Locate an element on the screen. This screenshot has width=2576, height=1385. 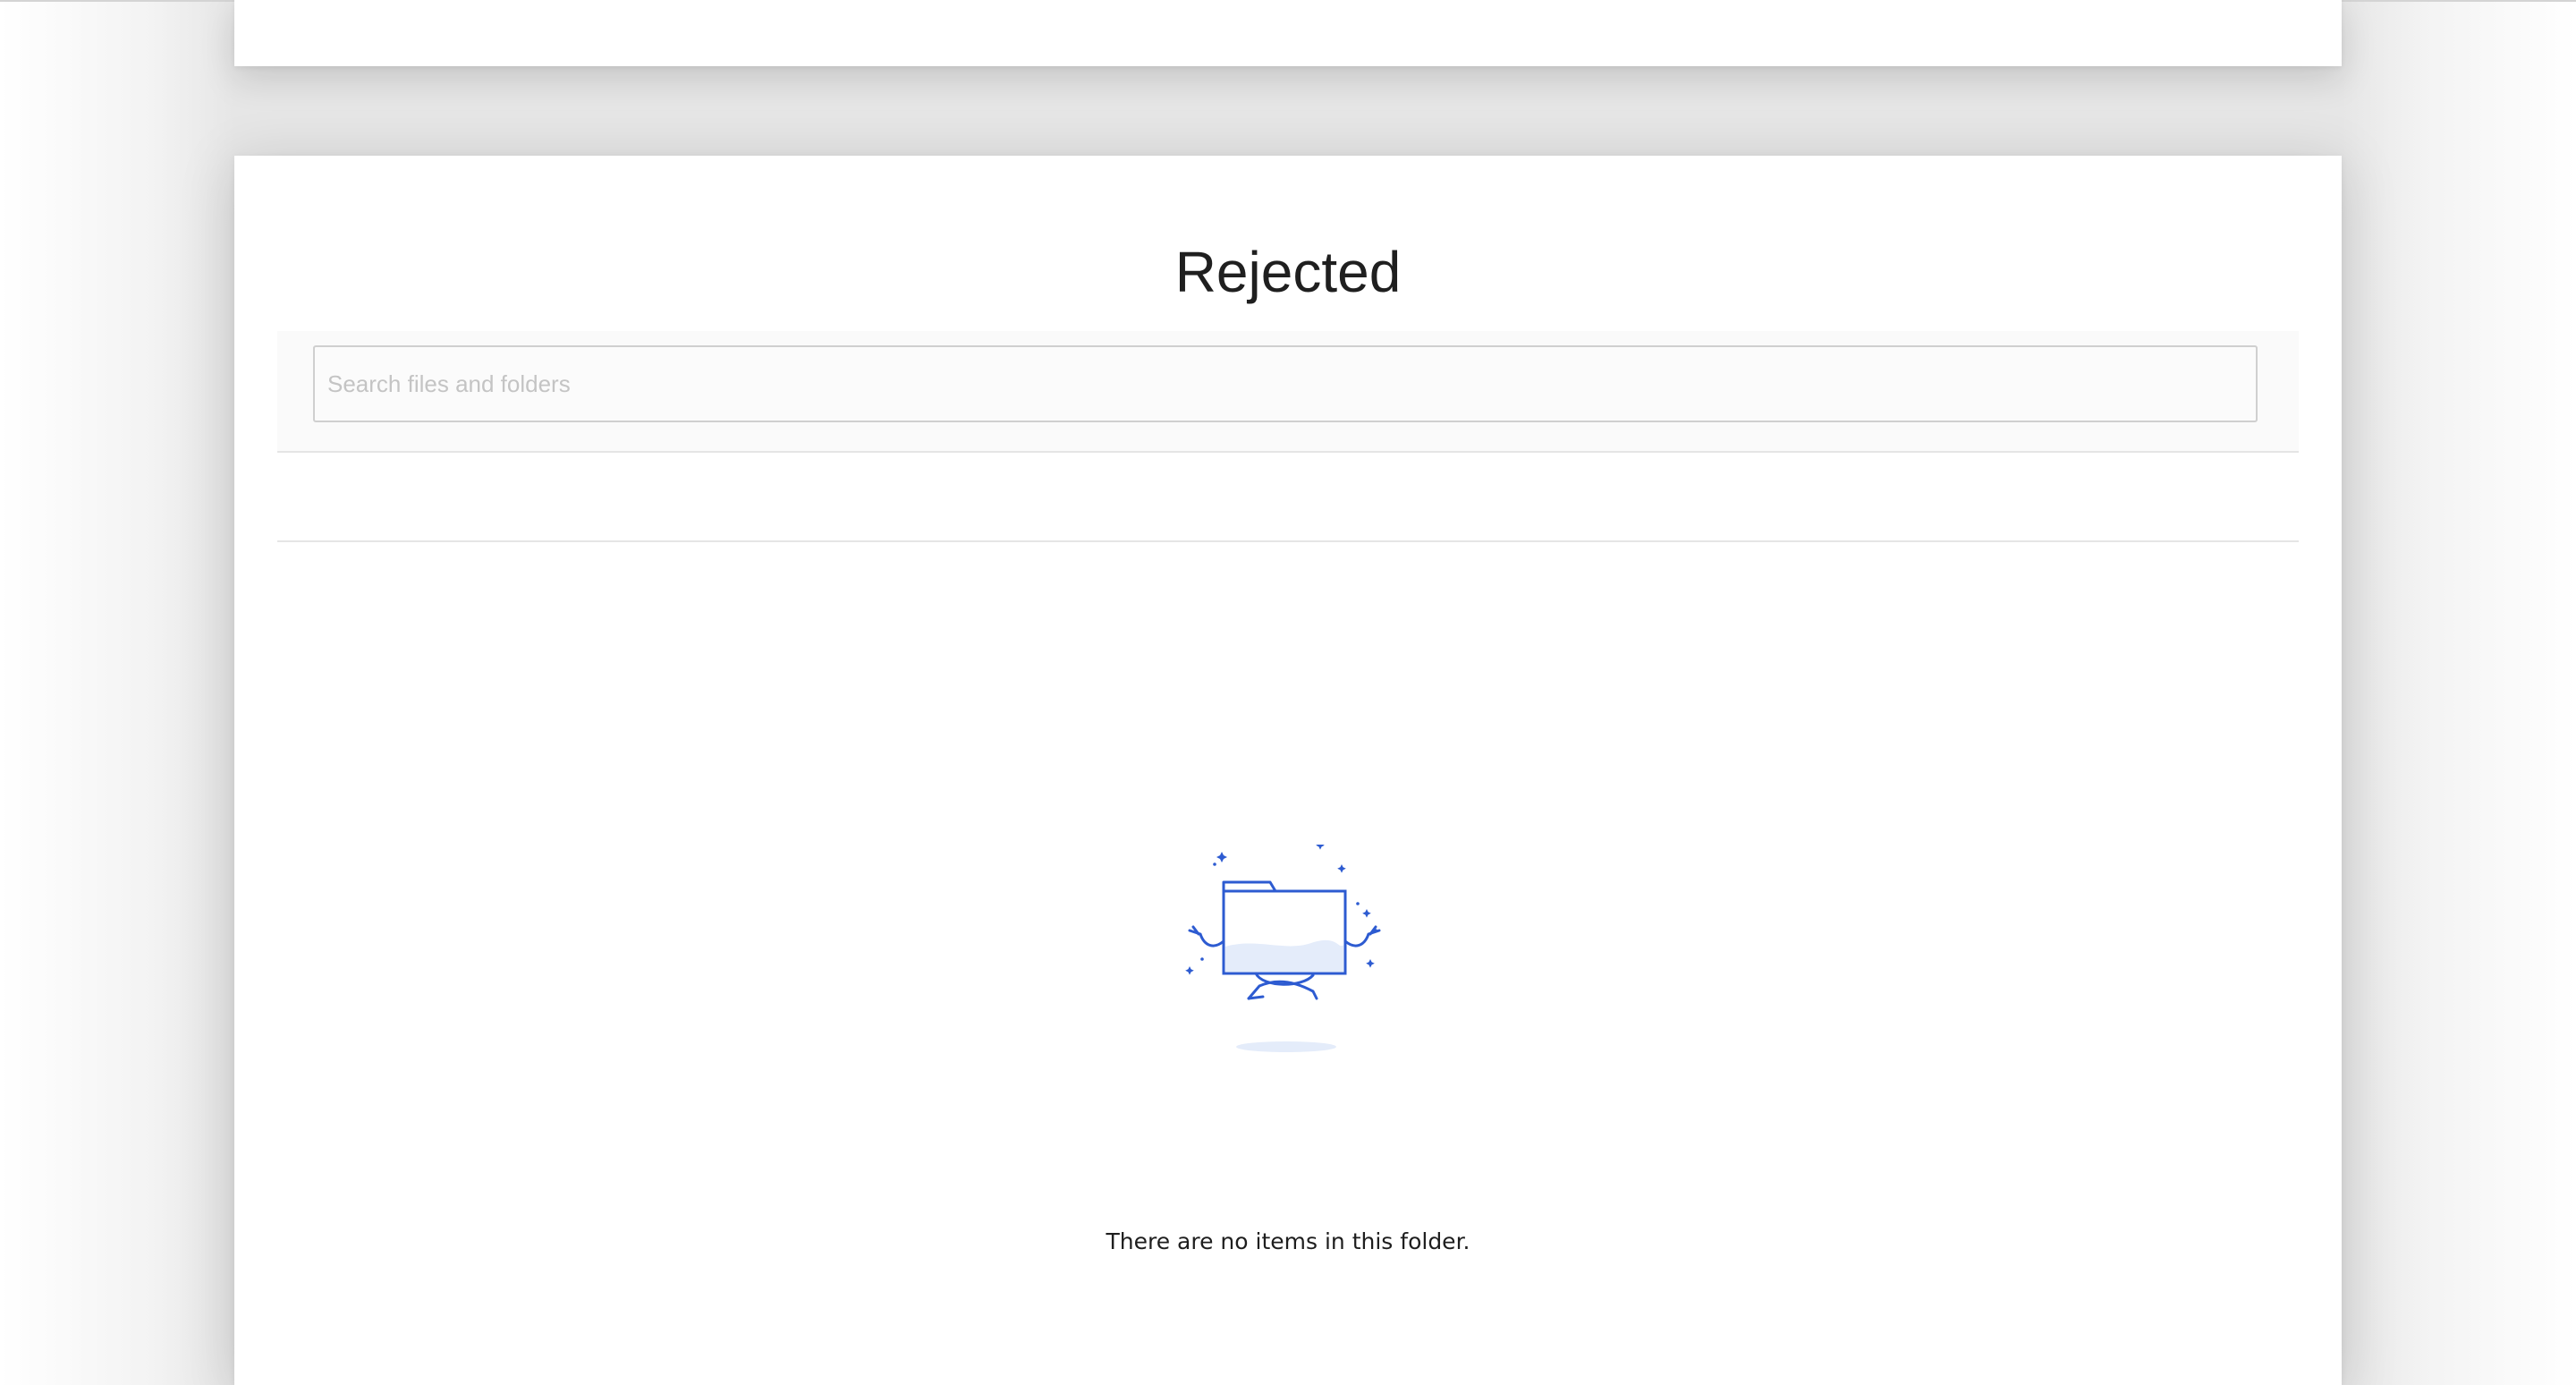
search-toolbar is located at coordinates (1288, 392).